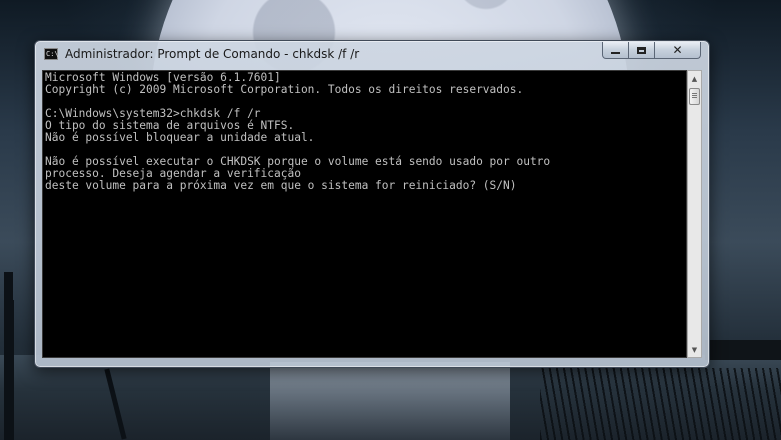 The width and height of the screenshot is (781, 440). Describe the element at coordinates (743, 350) in the screenshot. I see `distant-shore` at that location.